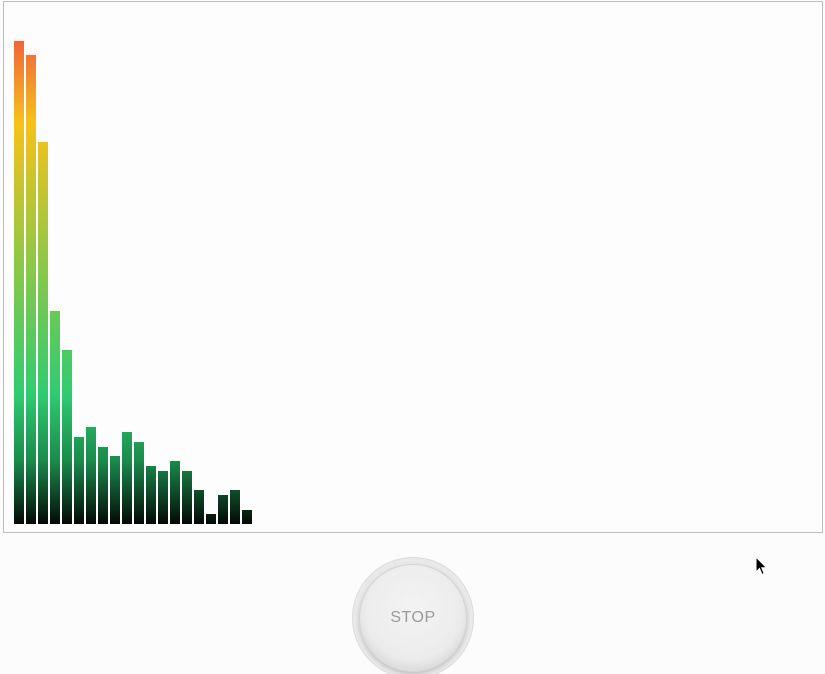 The image size is (825, 674). What do you see at coordinates (761, 566) in the screenshot?
I see `arrow-cursor-icon` at bounding box center [761, 566].